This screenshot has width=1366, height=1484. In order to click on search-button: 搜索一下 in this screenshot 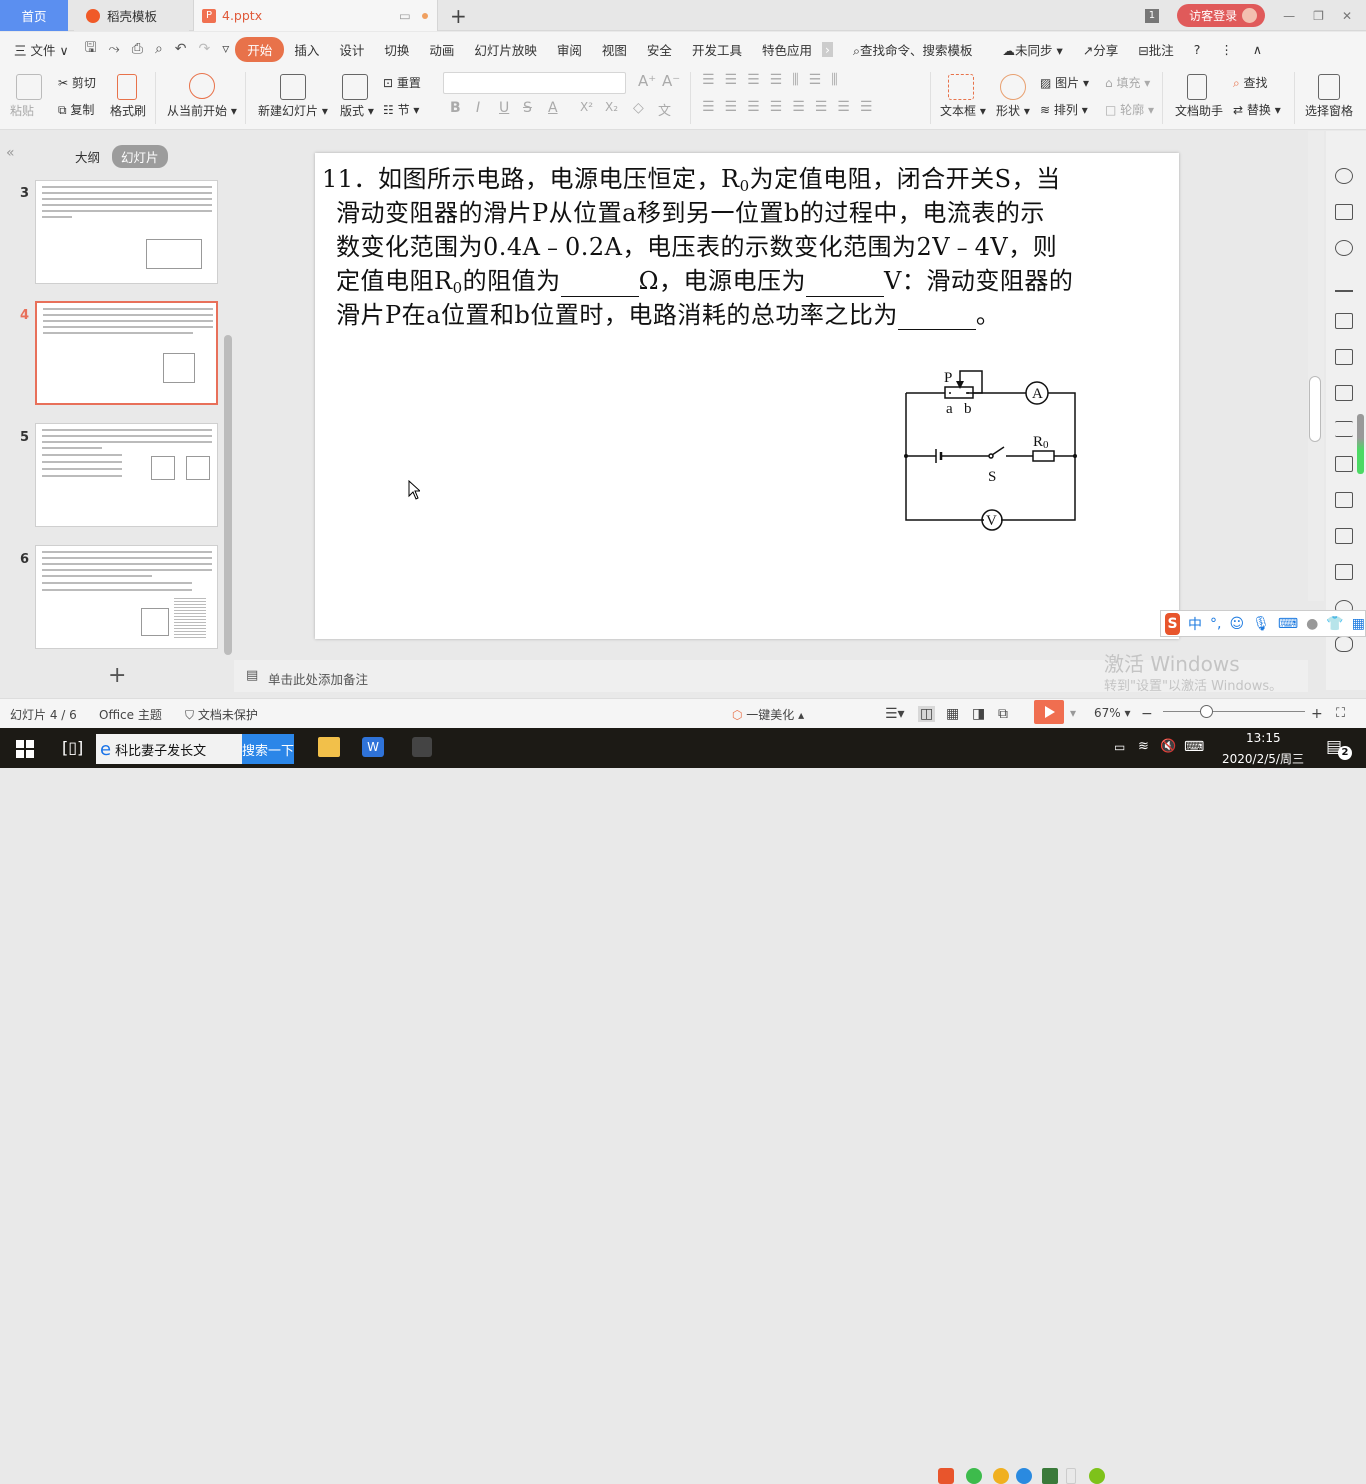, I will do `click(268, 749)`.